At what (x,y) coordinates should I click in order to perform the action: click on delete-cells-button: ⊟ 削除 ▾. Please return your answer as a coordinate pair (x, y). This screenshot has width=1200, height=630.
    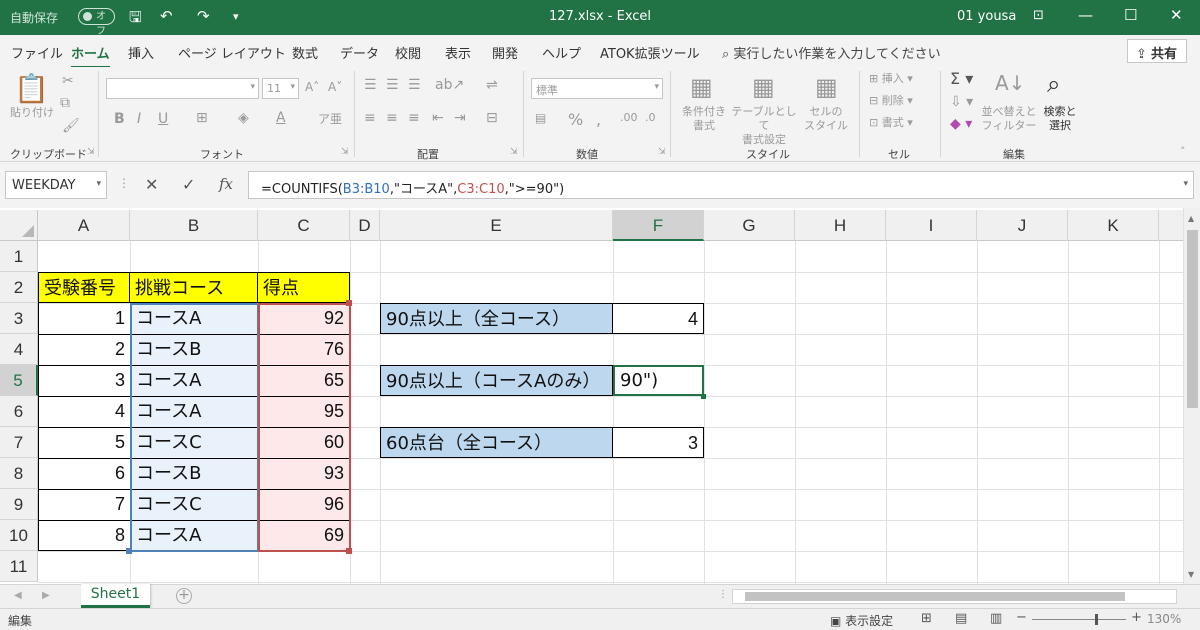
    Looking at the image, I should click on (891, 101).